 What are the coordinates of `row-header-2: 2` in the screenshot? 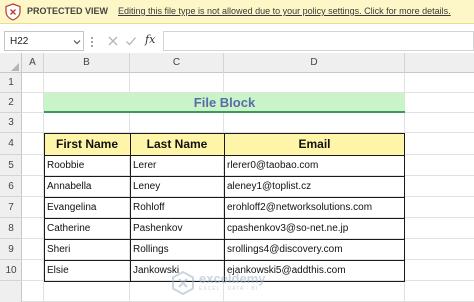 It's located at (11, 103).